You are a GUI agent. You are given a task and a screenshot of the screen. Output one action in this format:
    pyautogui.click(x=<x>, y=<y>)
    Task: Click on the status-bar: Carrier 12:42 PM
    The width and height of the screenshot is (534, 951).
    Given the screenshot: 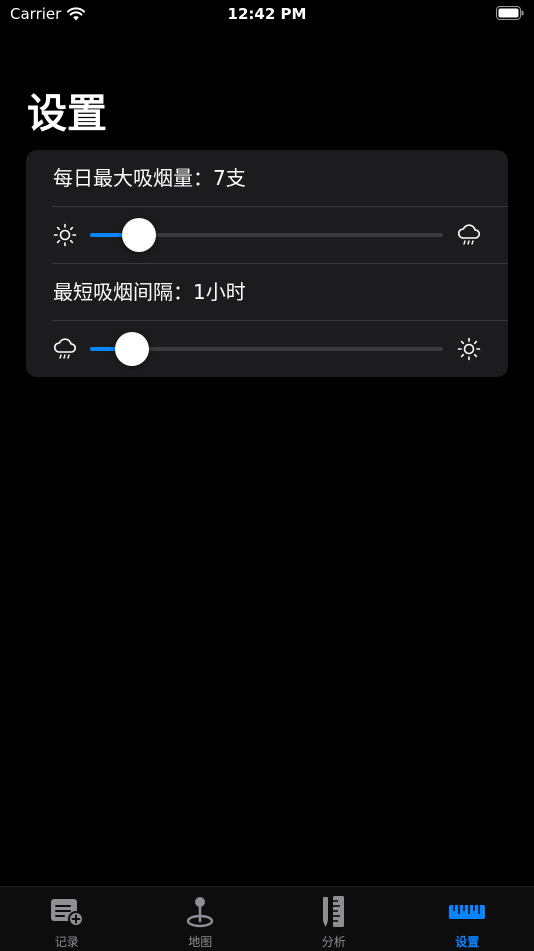 What is the action you would take?
    pyautogui.click(x=267, y=15)
    